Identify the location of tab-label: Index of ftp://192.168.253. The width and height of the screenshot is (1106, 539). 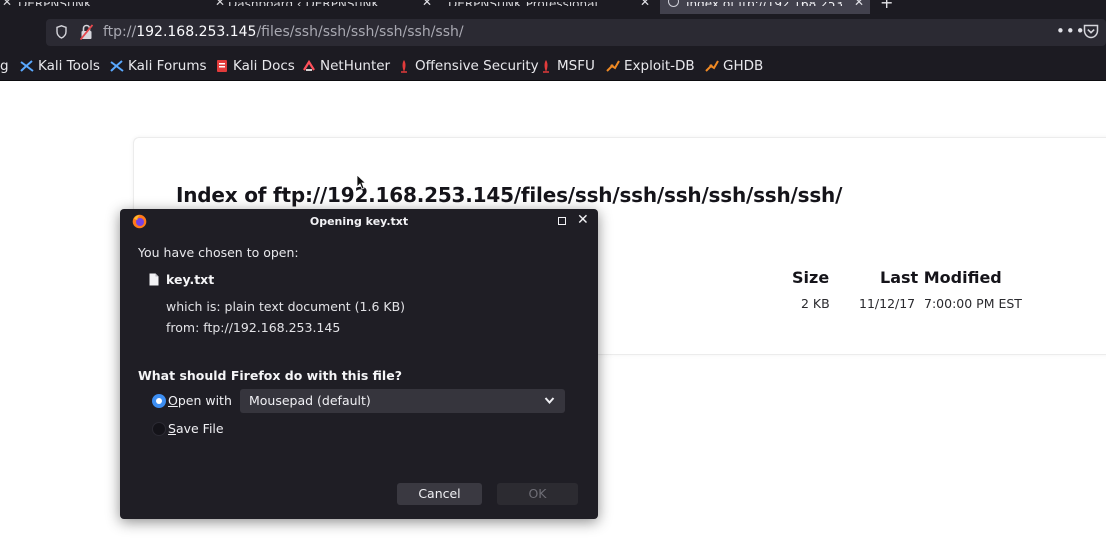
(751, 4).